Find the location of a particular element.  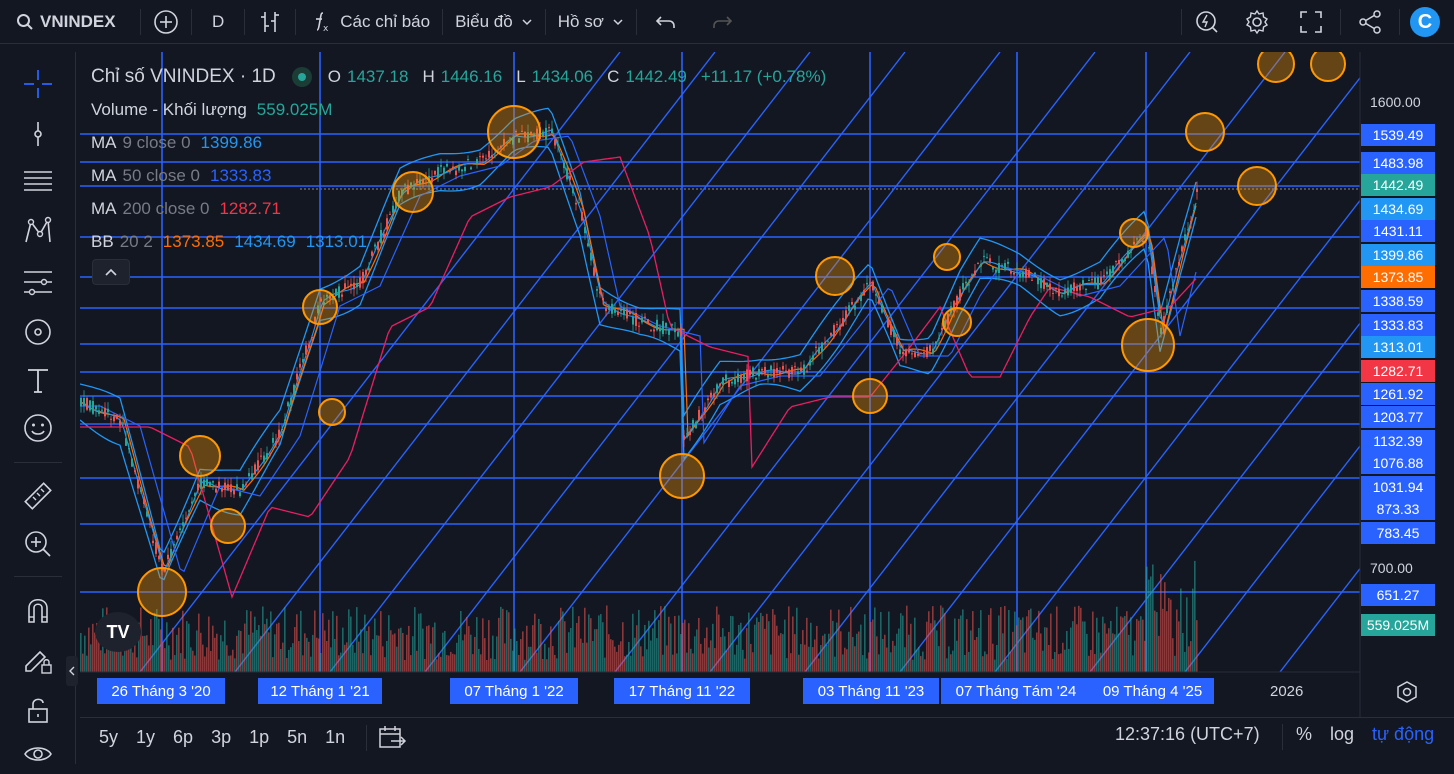

brush-tool is located at coordinates (38, 332).